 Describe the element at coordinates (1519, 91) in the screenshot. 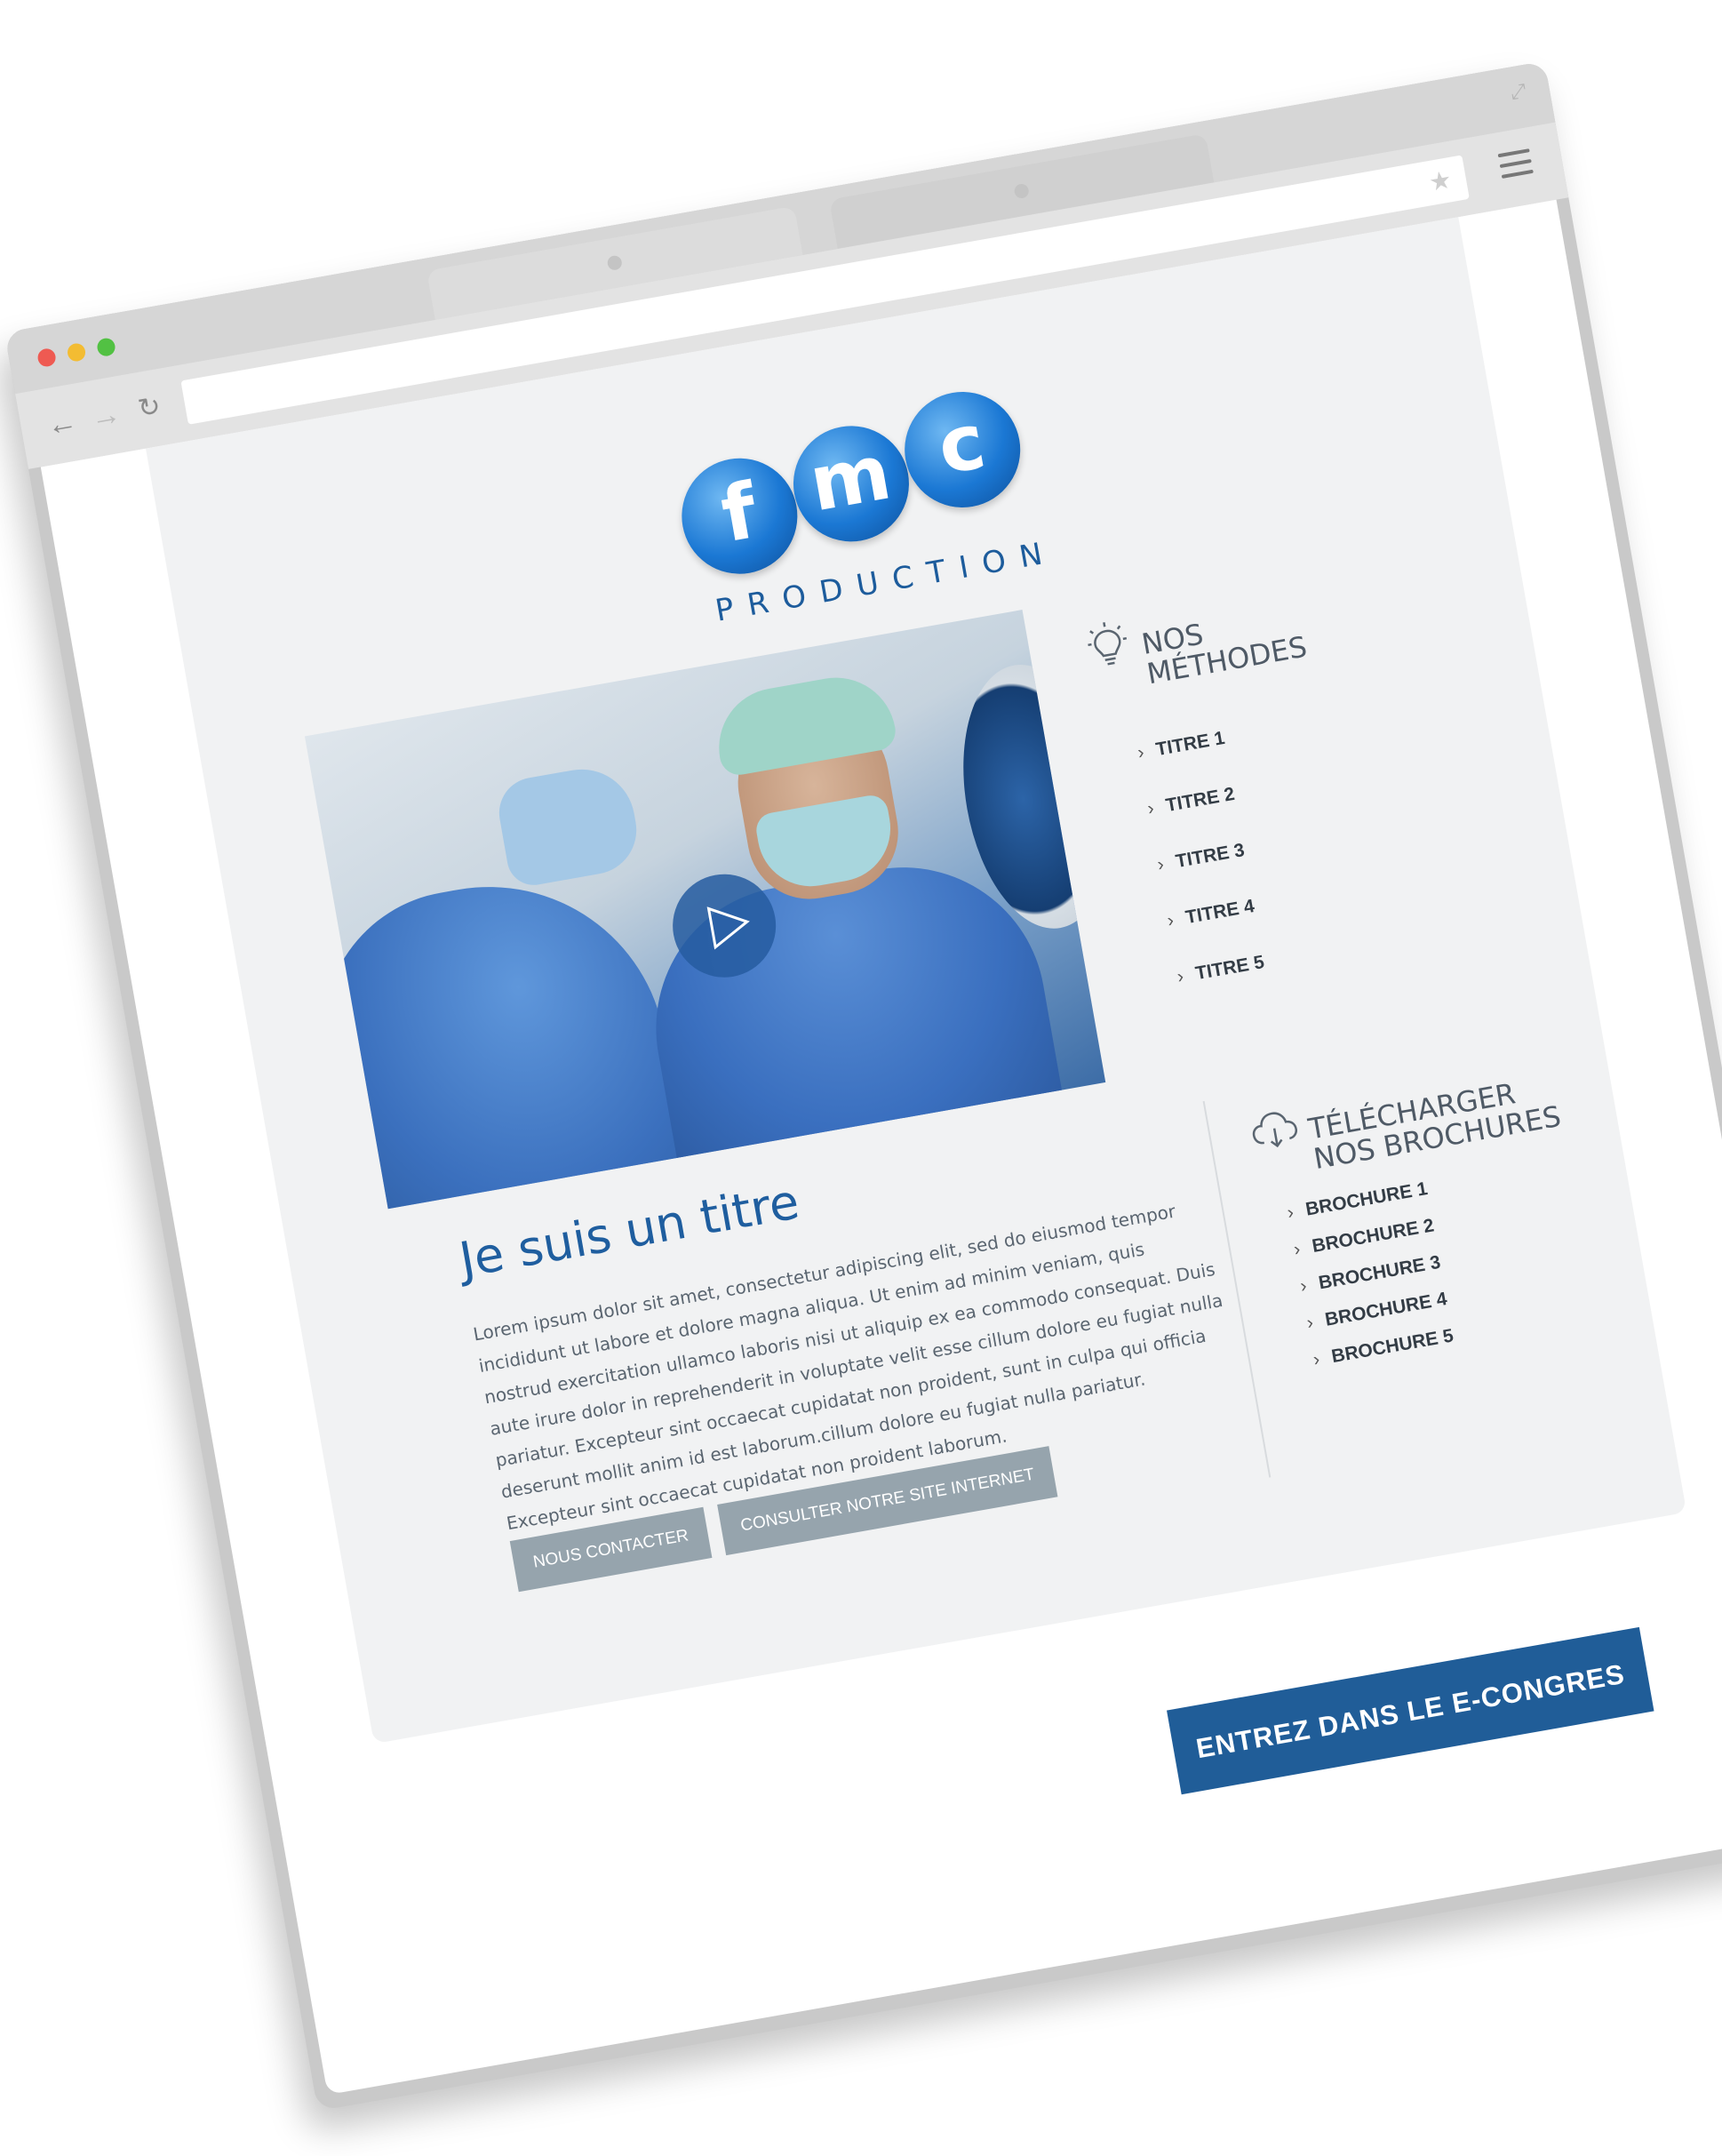

I see `fullscreen-icon: ⤢` at that location.